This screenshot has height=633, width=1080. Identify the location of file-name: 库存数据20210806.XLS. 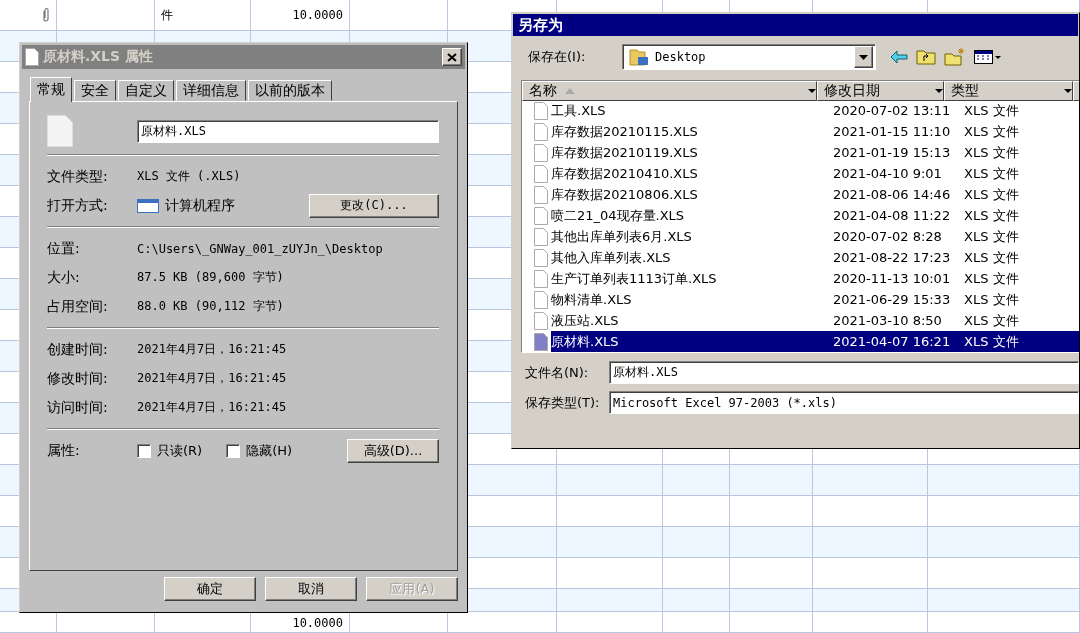
(625, 194).